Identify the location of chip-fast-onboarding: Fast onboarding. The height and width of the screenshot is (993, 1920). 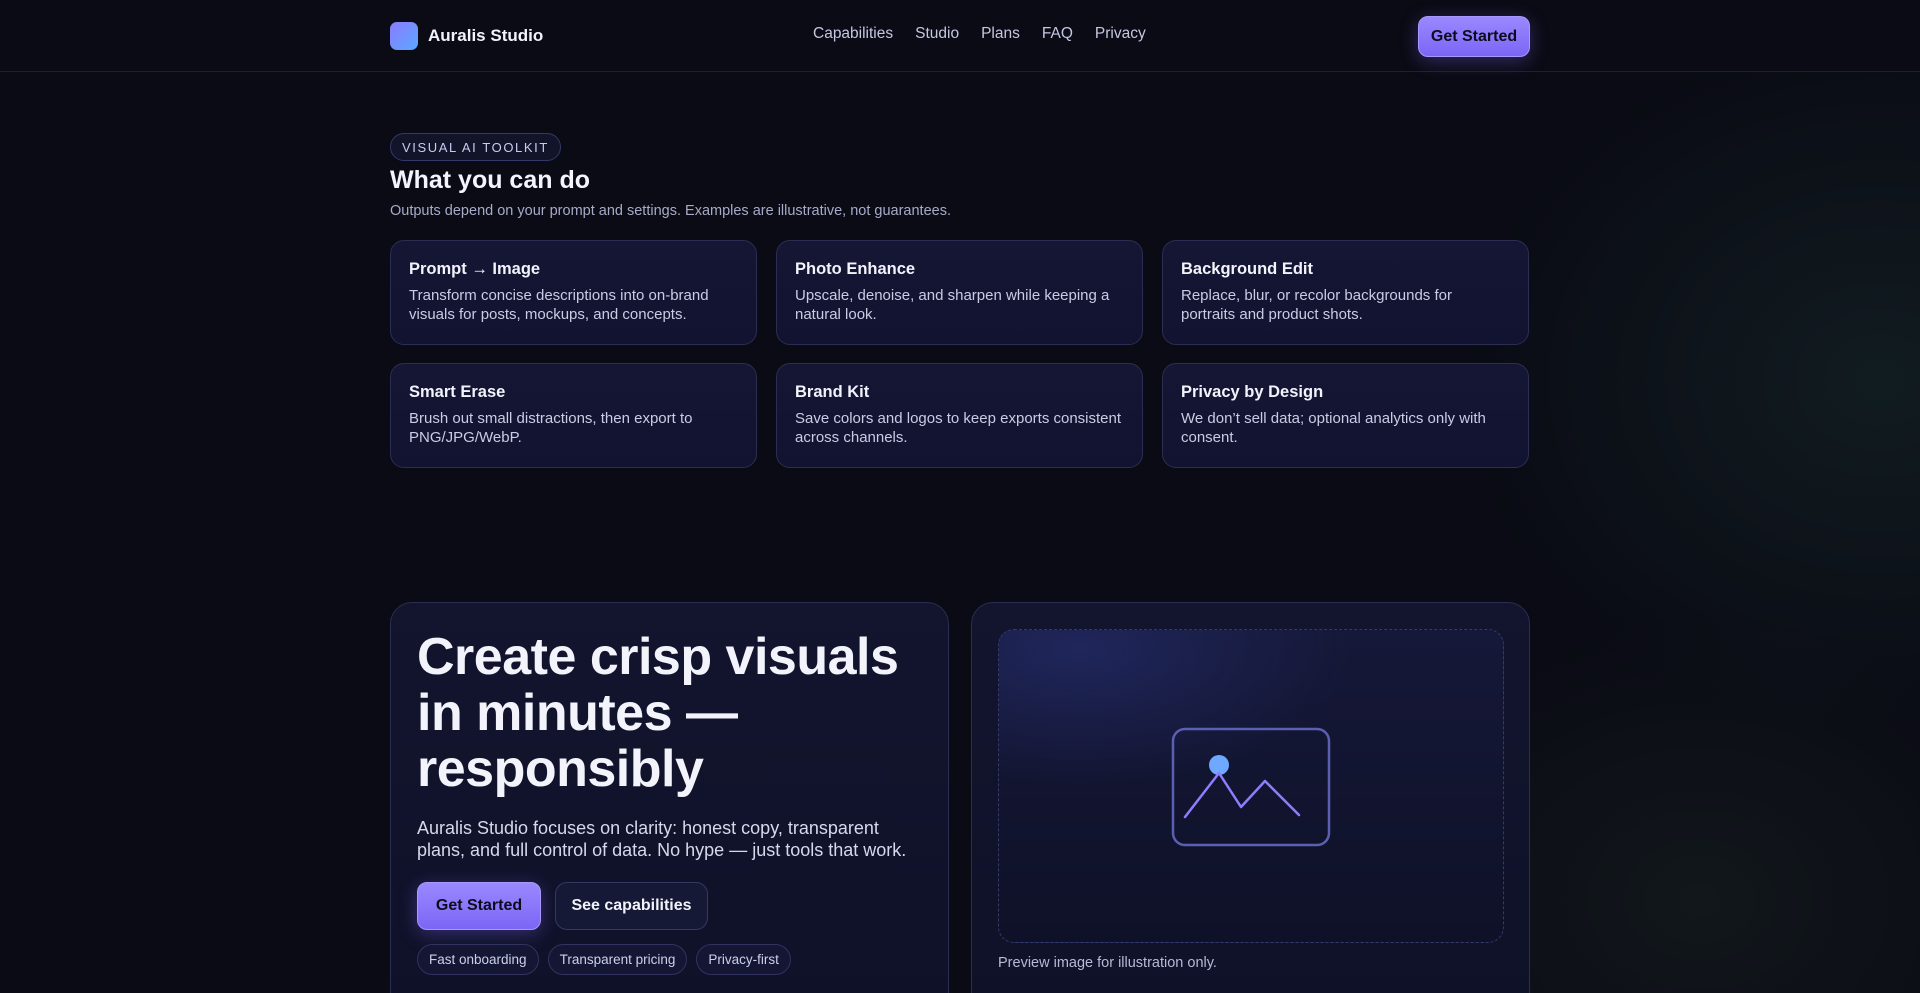
(478, 959).